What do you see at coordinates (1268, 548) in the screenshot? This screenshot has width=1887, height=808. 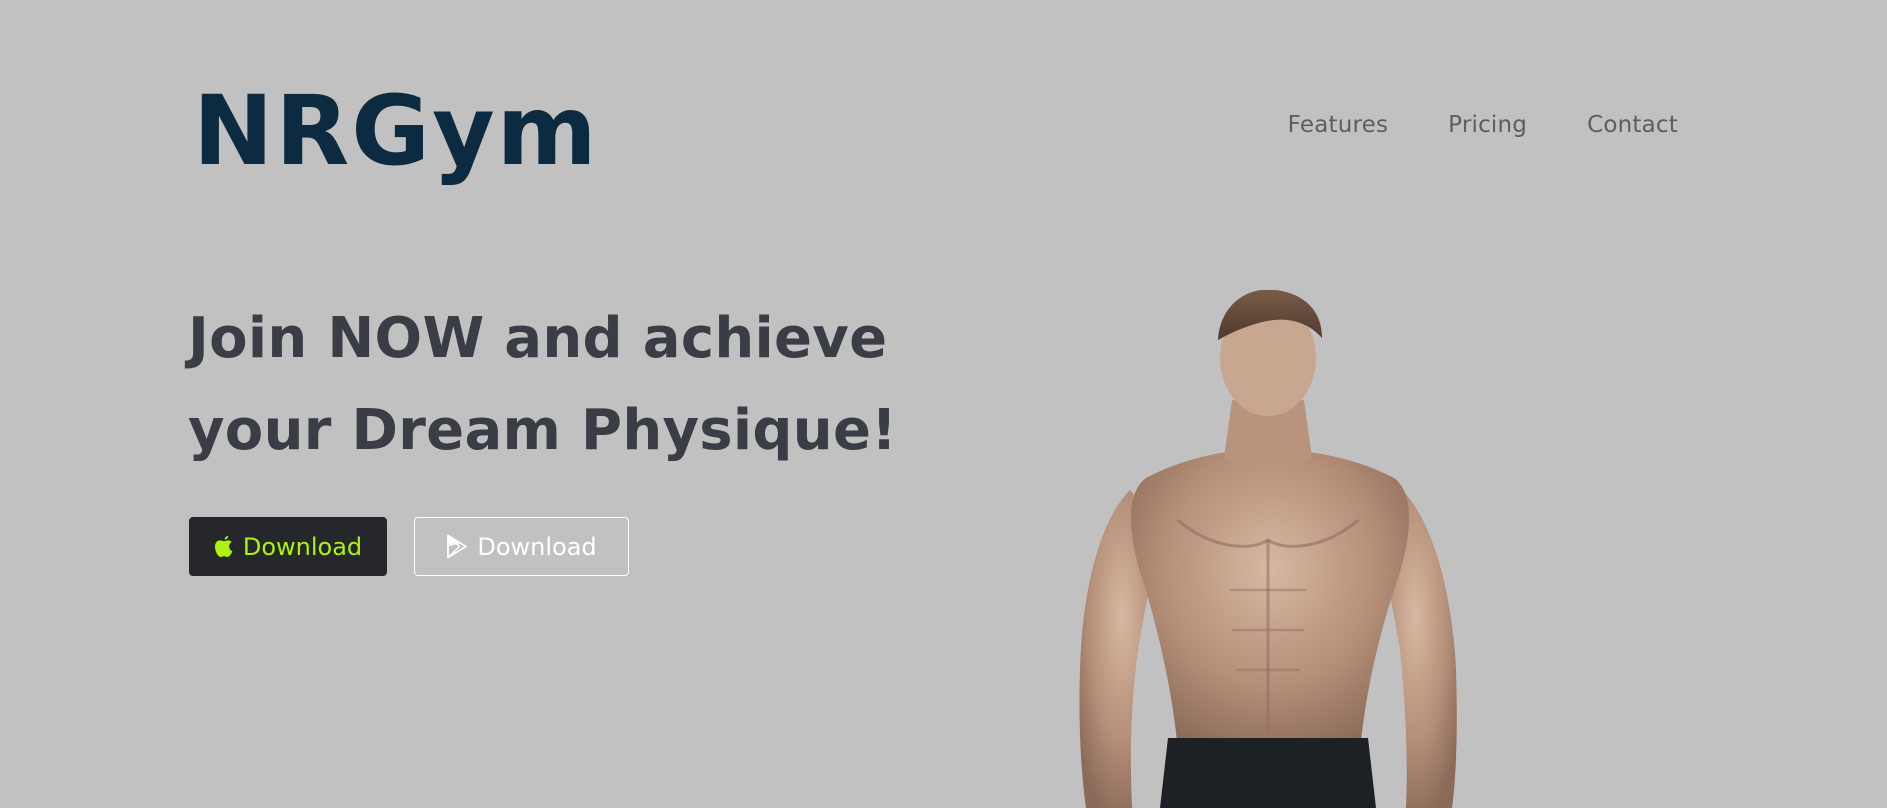 I see `athlete-figure-illustration` at bounding box center [1268, 548].